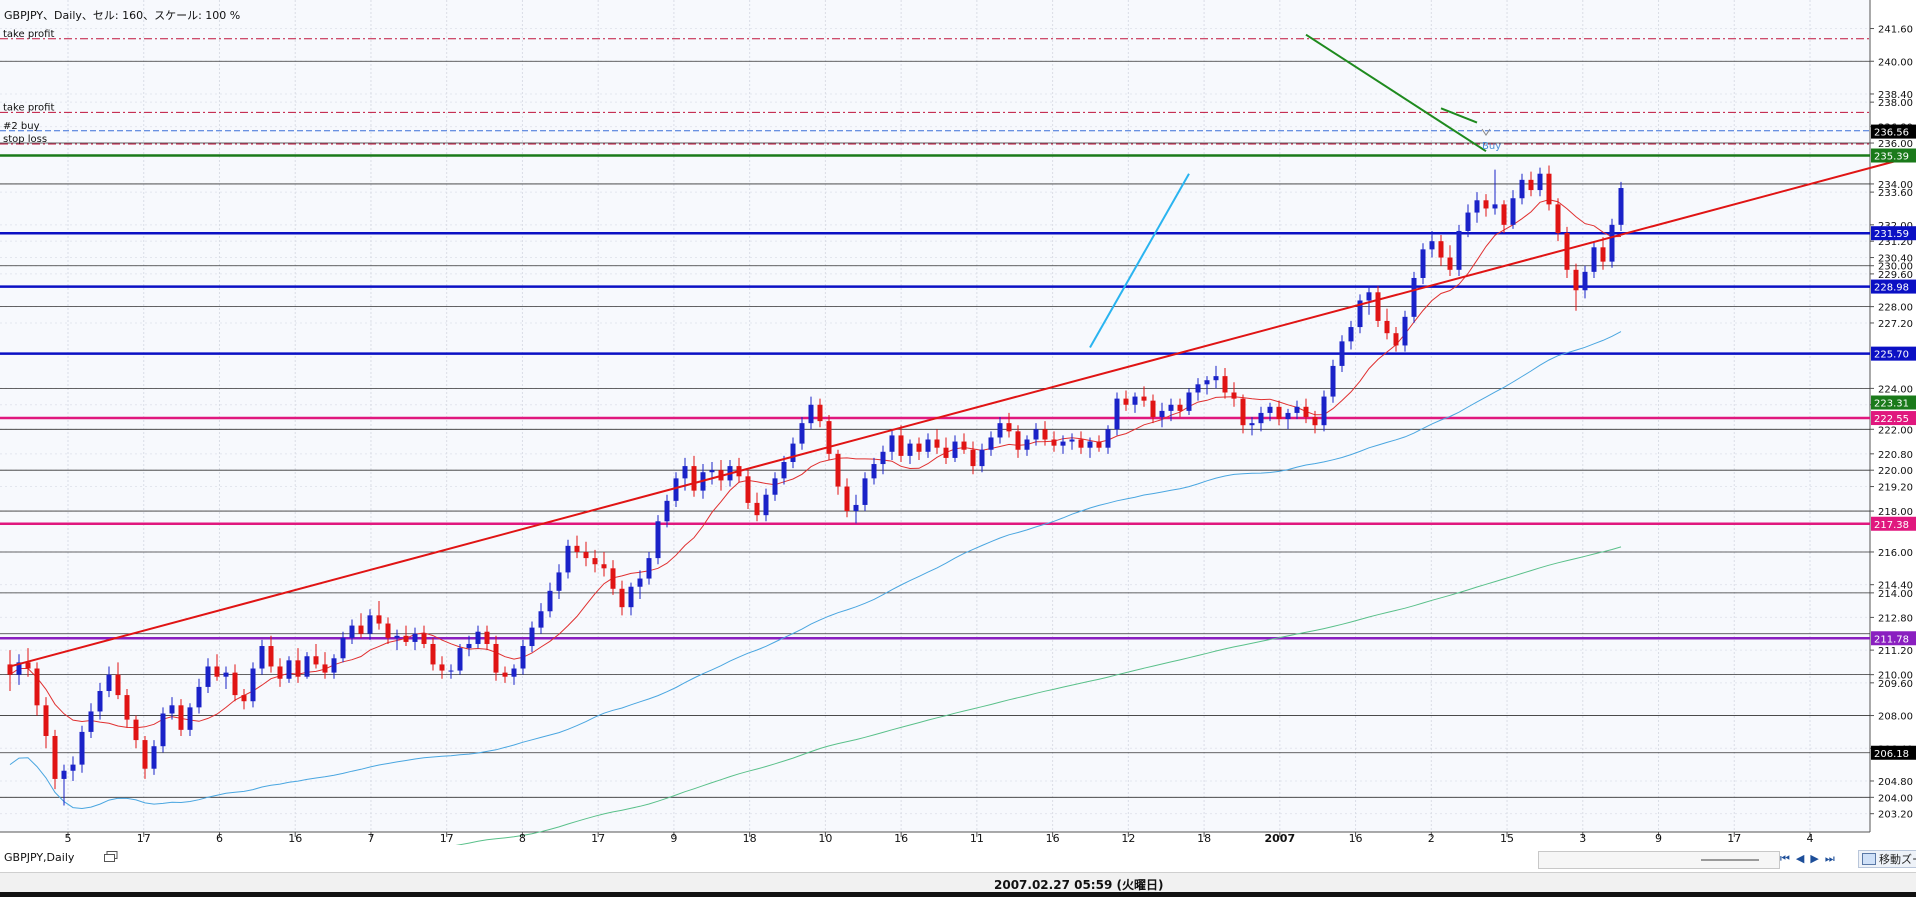  What do you see at coordinates (39, 857) in the screenshot?
I see `chart-tab: GBPJPY,Daily` at bounding box center [39, 857].